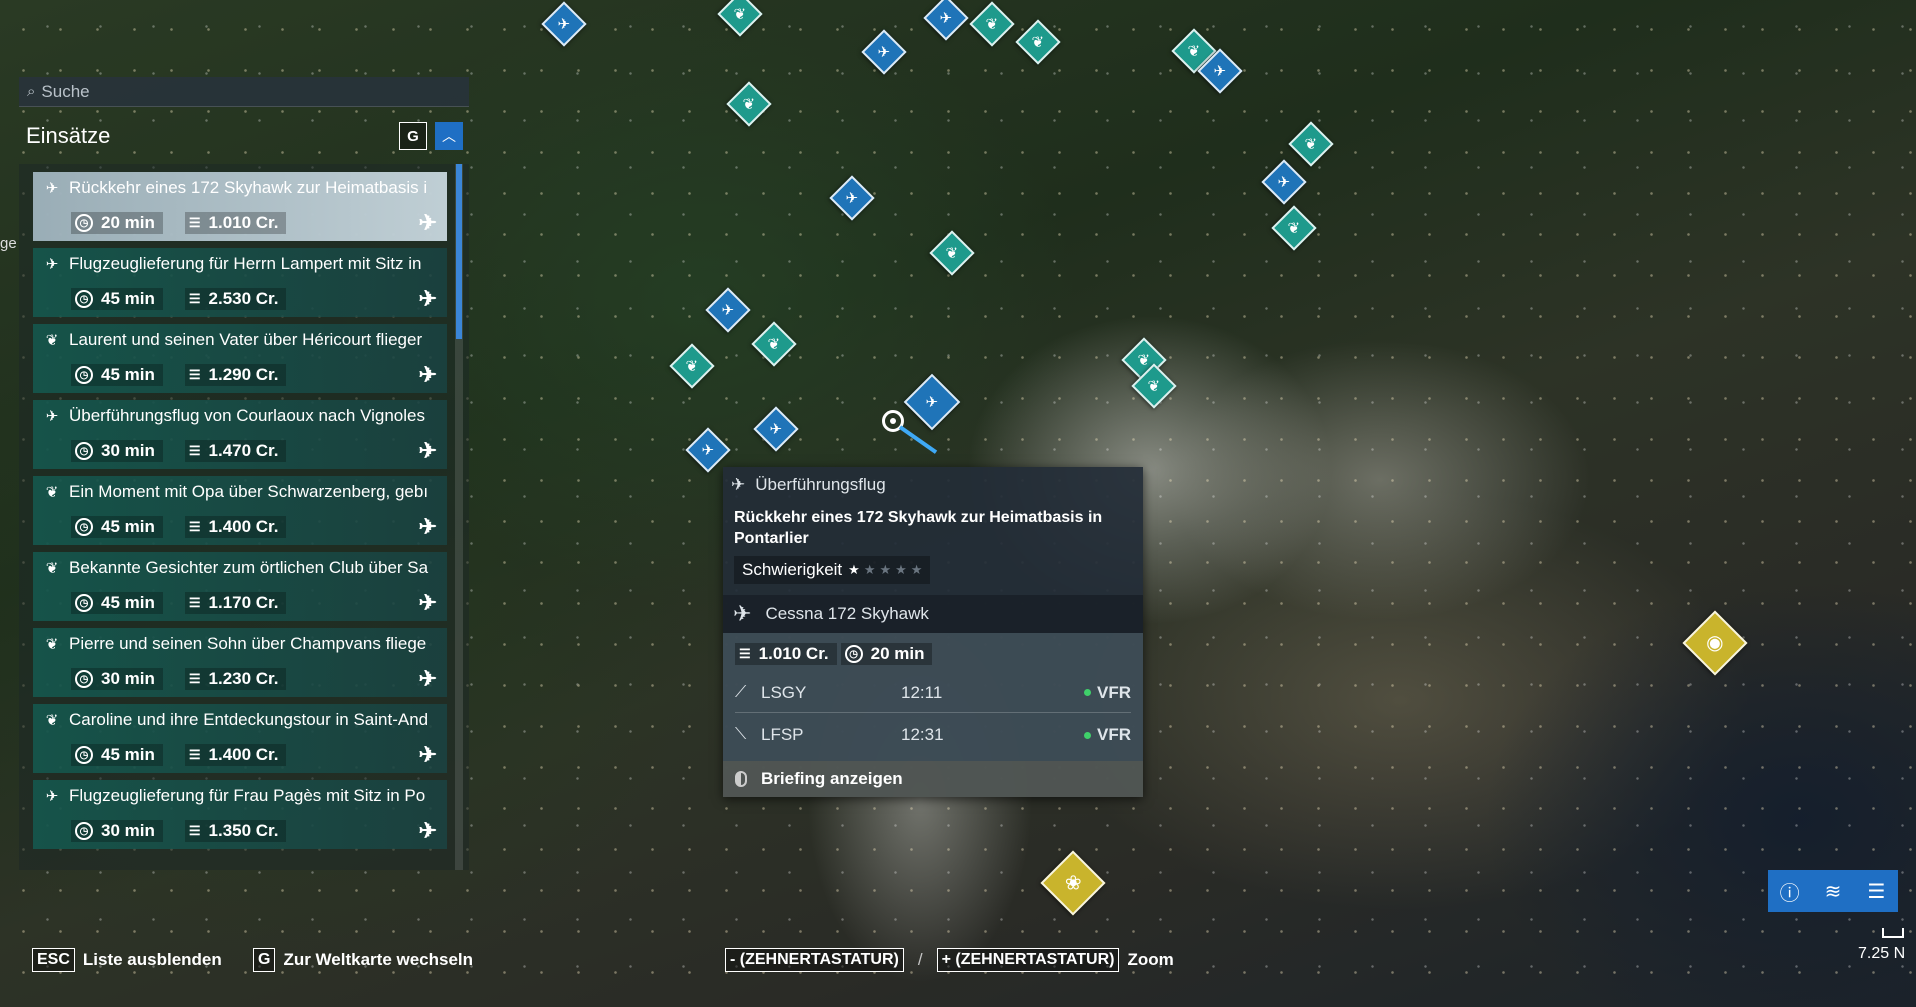  Describe the element at coordinates (1790, 891) in the screenshot. I see `info-icon: ⓘ` at that location.